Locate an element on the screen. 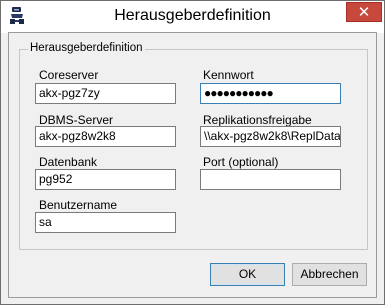 This screenshot has height=305, width=385. group-box-legend: Herausgeberdefinition is located at coordinates (86, 48).